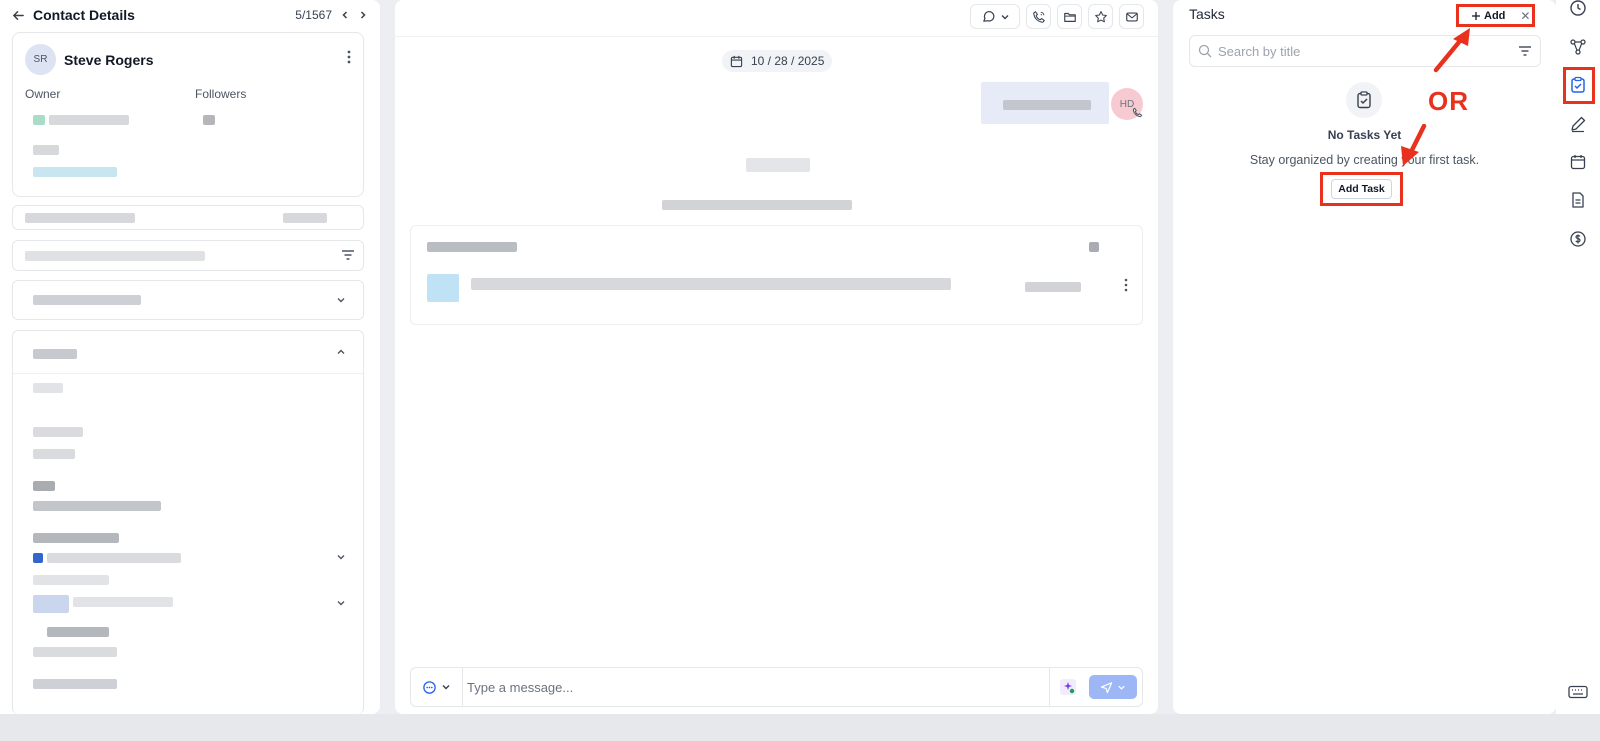 Image resolution: width=1600 pixels, height=741 pixels. Describe the element at coordinates (209, 120) in the screenshot. I see `follower-value-redacted` at that location.